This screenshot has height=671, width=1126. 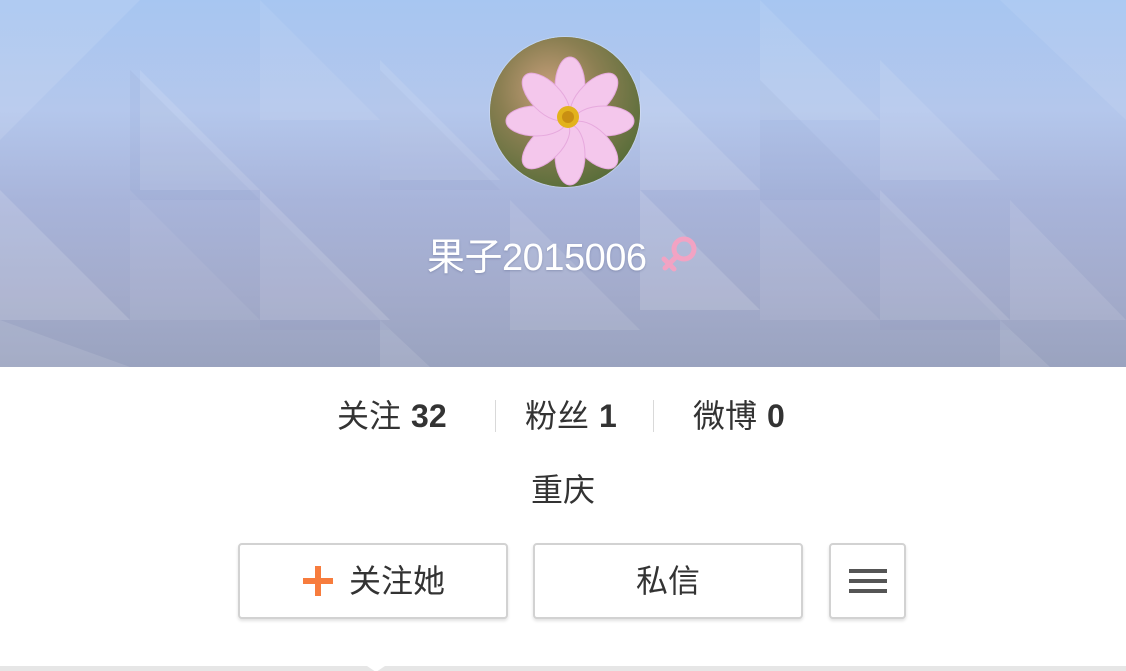 I want to click on stat-value: 1, so click(x=608, y=416).